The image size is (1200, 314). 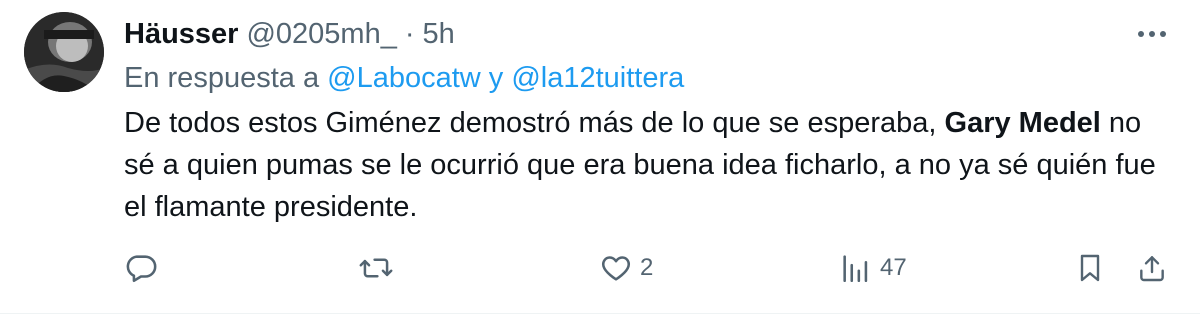 I want to click on like-button: 2, so click(x=625, y=268).